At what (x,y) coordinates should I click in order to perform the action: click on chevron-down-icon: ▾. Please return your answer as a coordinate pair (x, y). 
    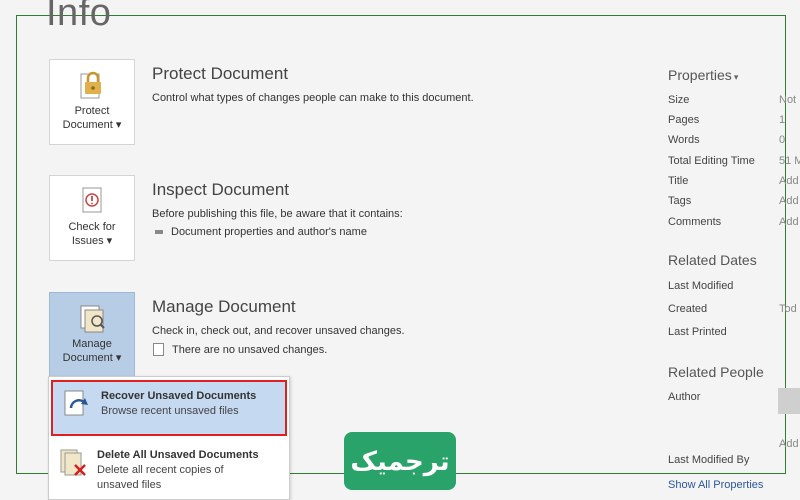
    Looking at the image, I should click on (736, 77).